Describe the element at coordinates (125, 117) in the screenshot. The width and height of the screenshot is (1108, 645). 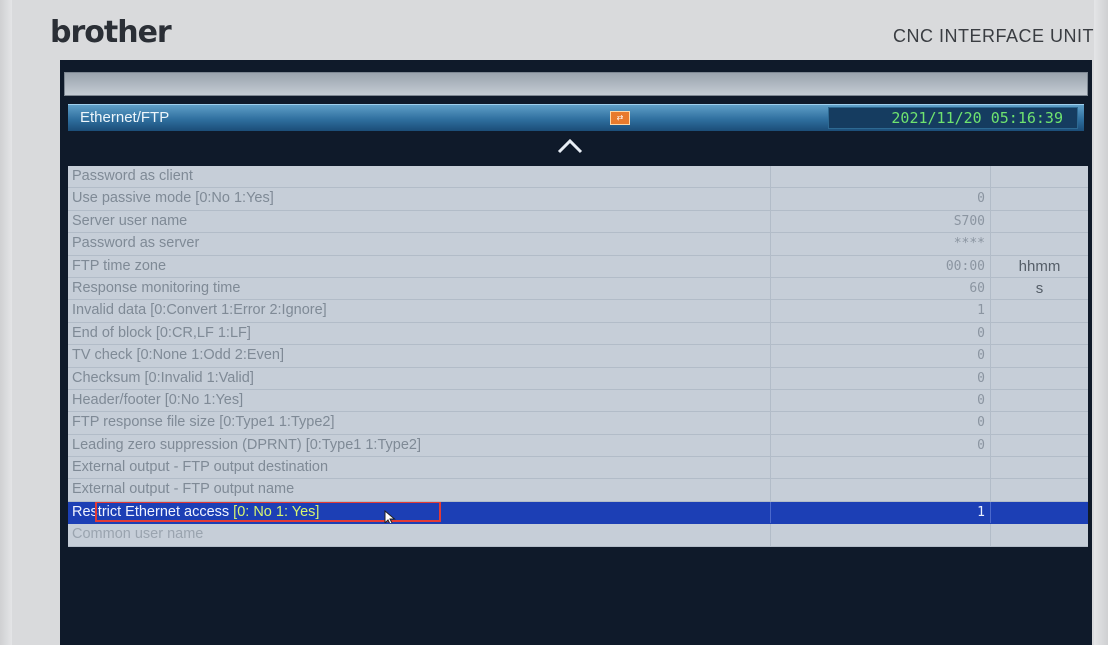
I see `screen-title: Ethernet/FTP` at that location.